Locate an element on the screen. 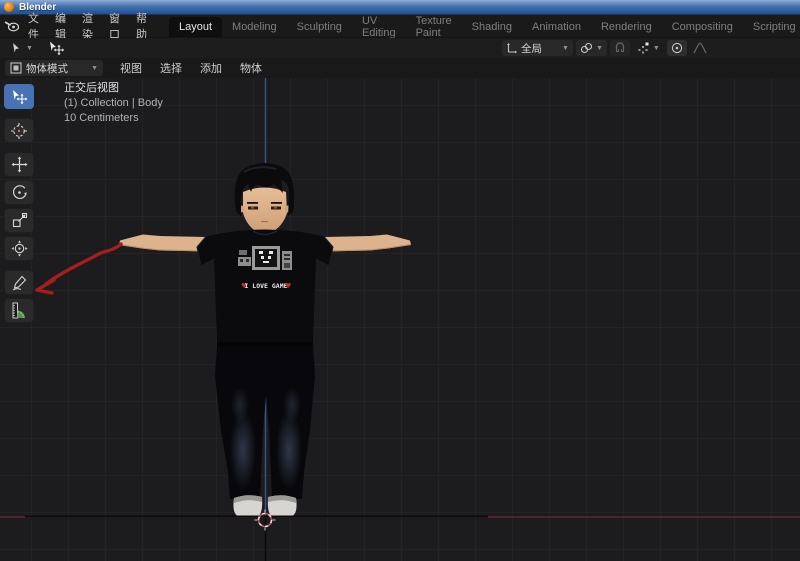 The height and width of the screenshot is (561, 800). proportional-editing-button is located at coordinates (676, 48).